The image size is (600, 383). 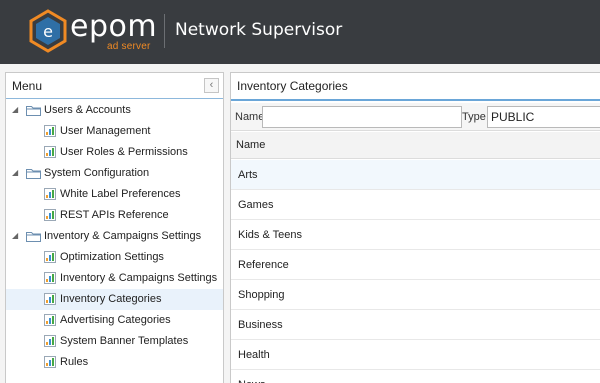 I want to click on menu-group-label: System Configuration, so click(x=97, y=173).